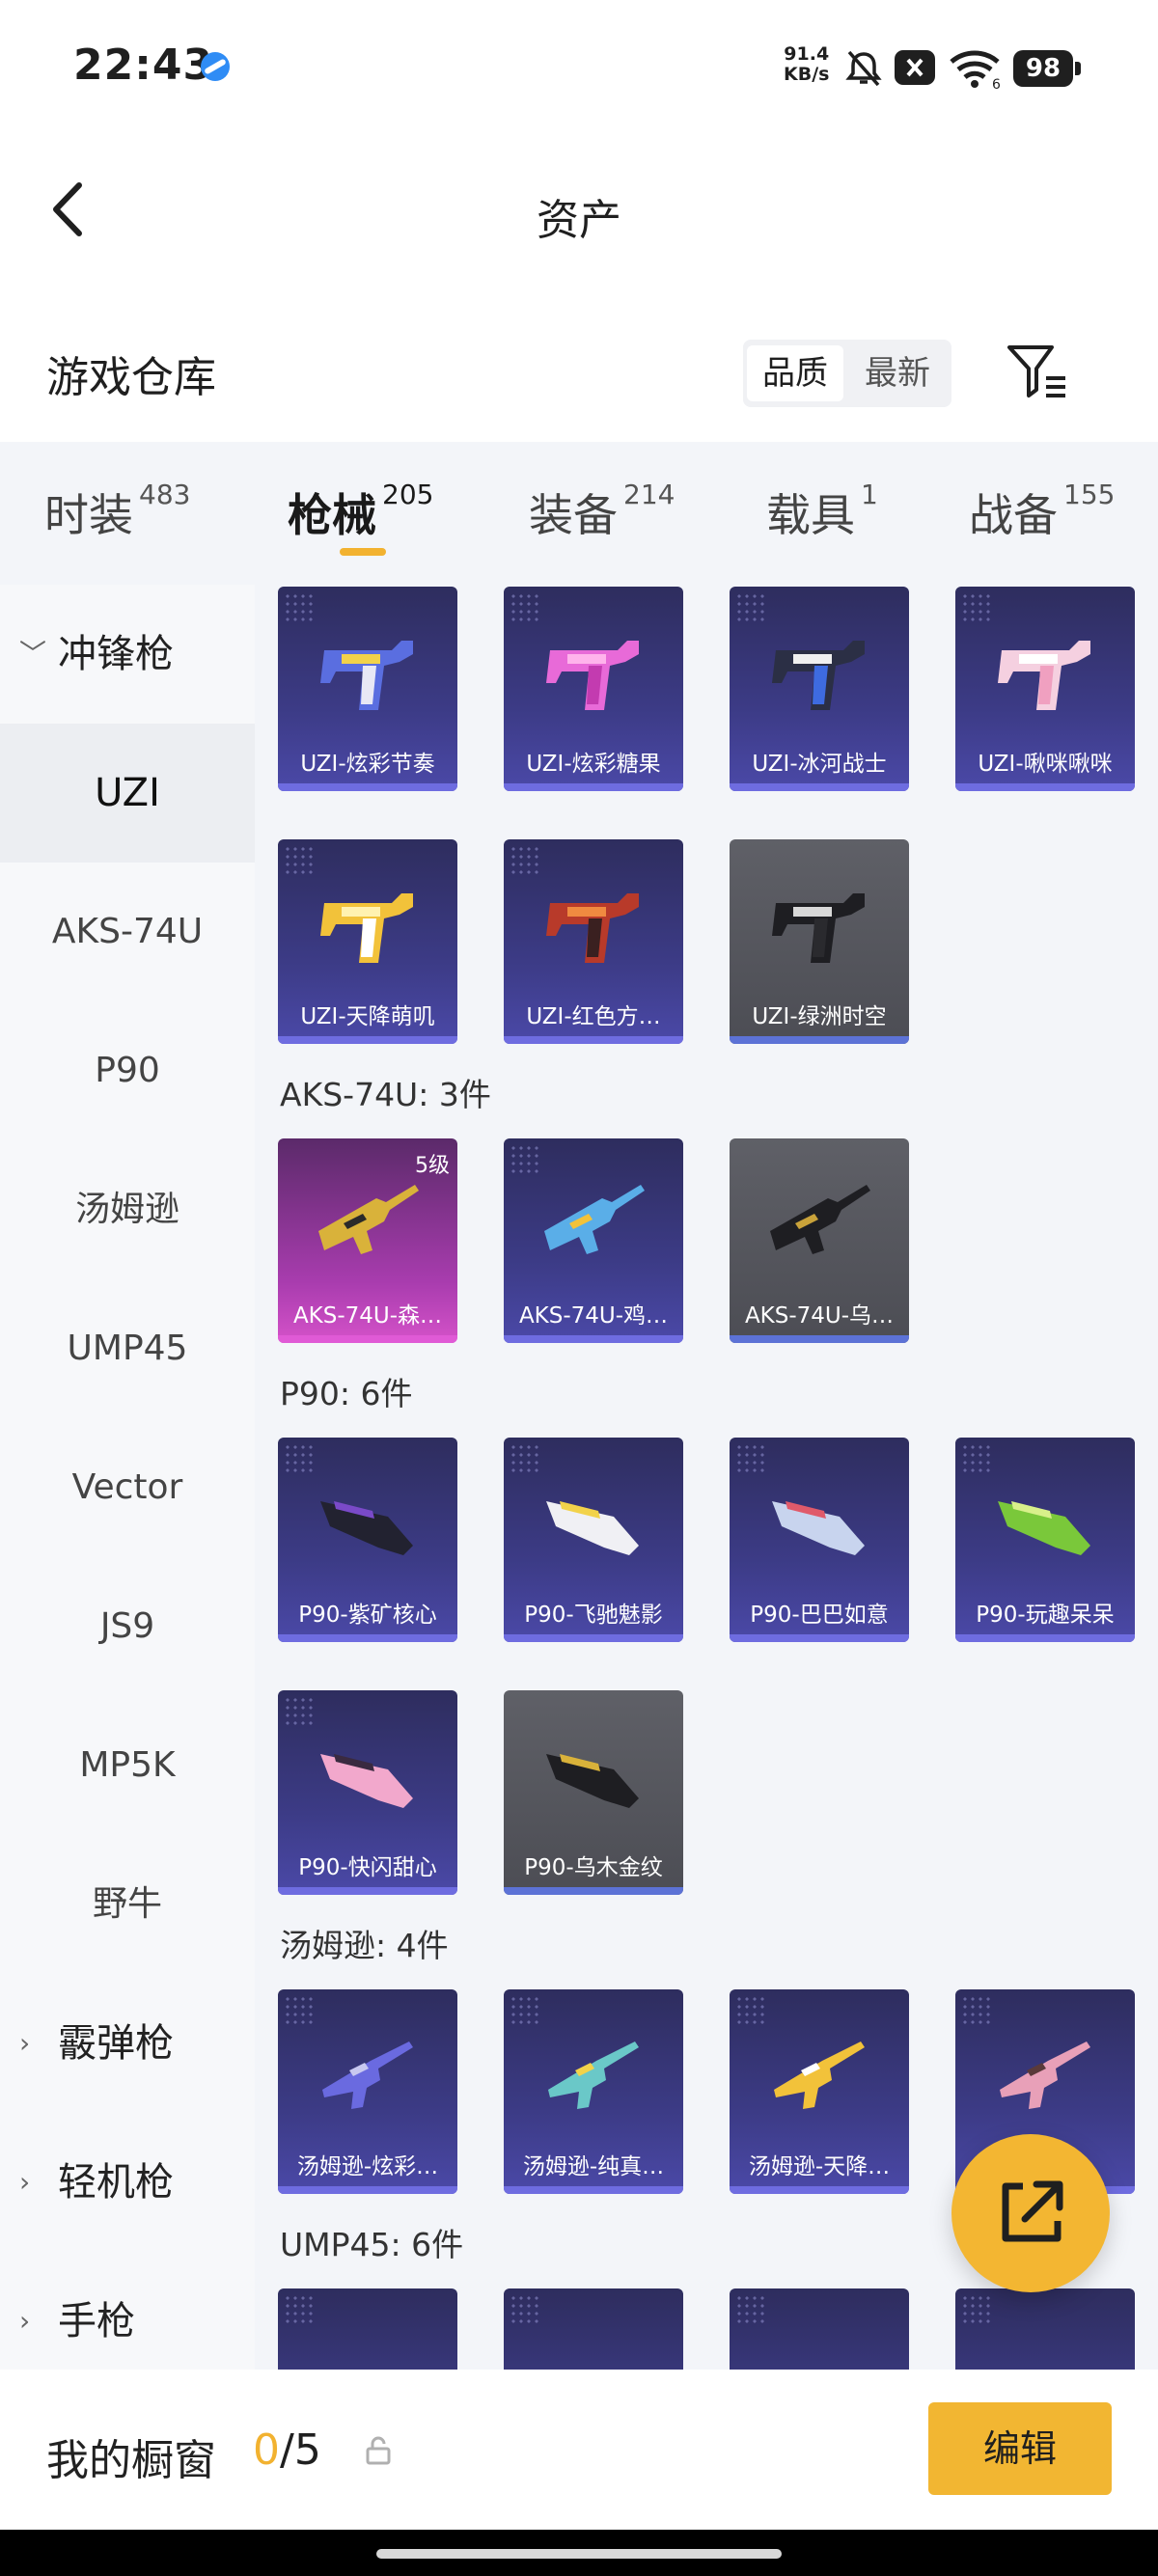 The width and height of the screenshot is (1158, 2576). Describe the element at coordinates (822, 511) in the screenshot. I see `tab-vehicles: 载具 1` at that location.